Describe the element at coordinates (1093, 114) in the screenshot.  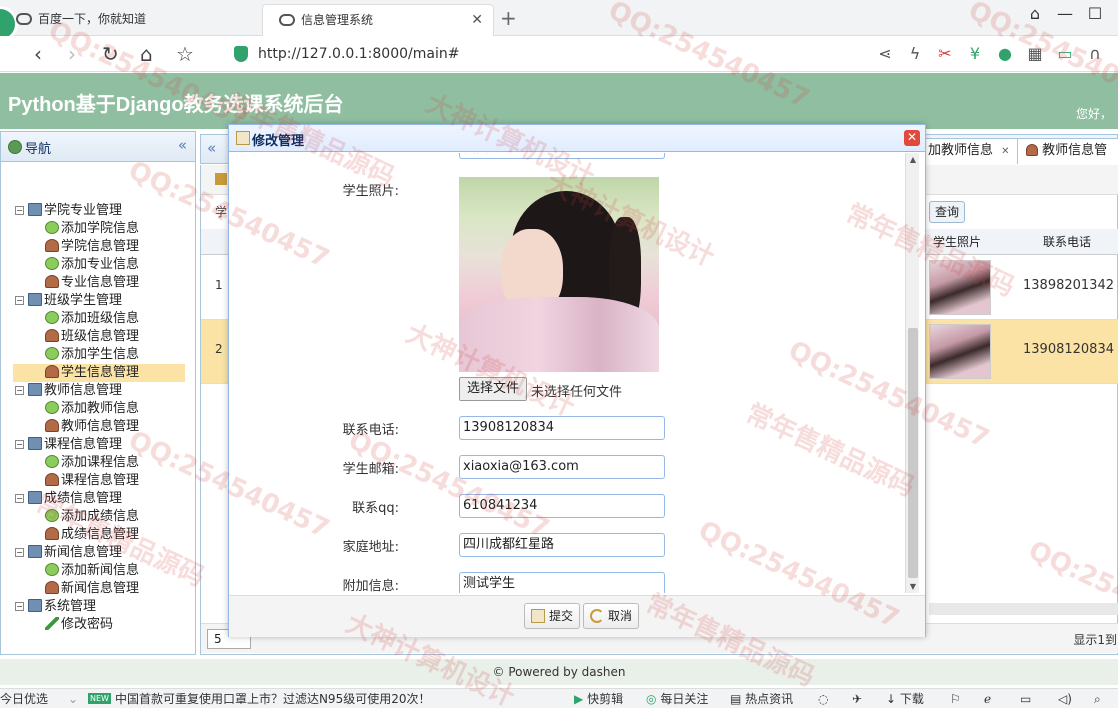
I see `user-greeting: 您好，` at that location.